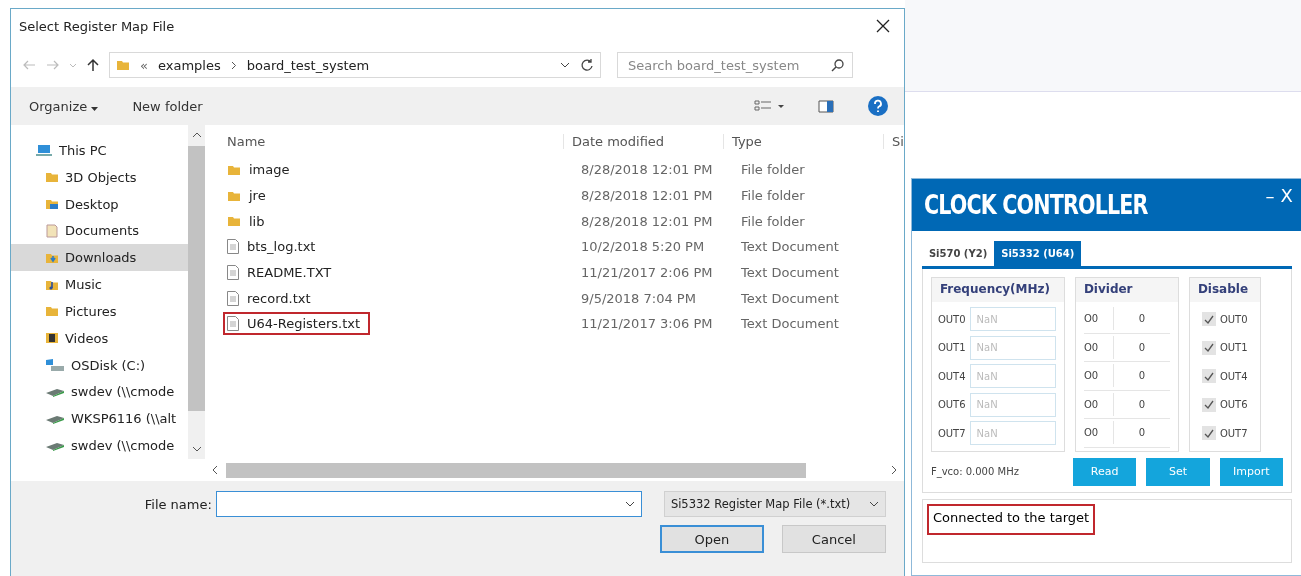 Image resolution: width=1301 pixels, height=576 pixels. Describe the element at coordinates (894, 141) in the screenshot. I see `column-header: Si` at that location.